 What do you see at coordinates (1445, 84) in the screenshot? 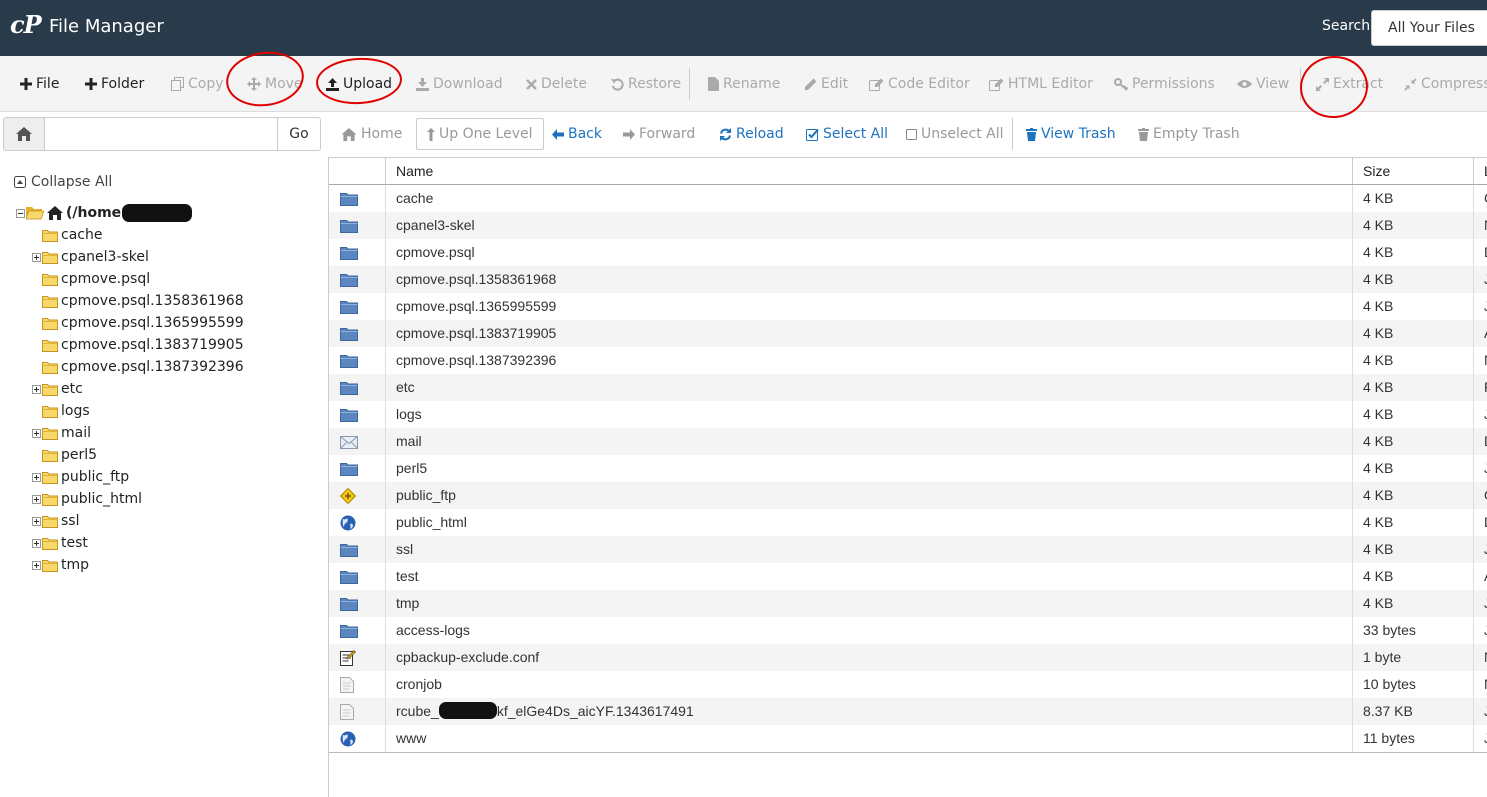
I see `compress-button: Compress` at bounding box center [1445, 84].